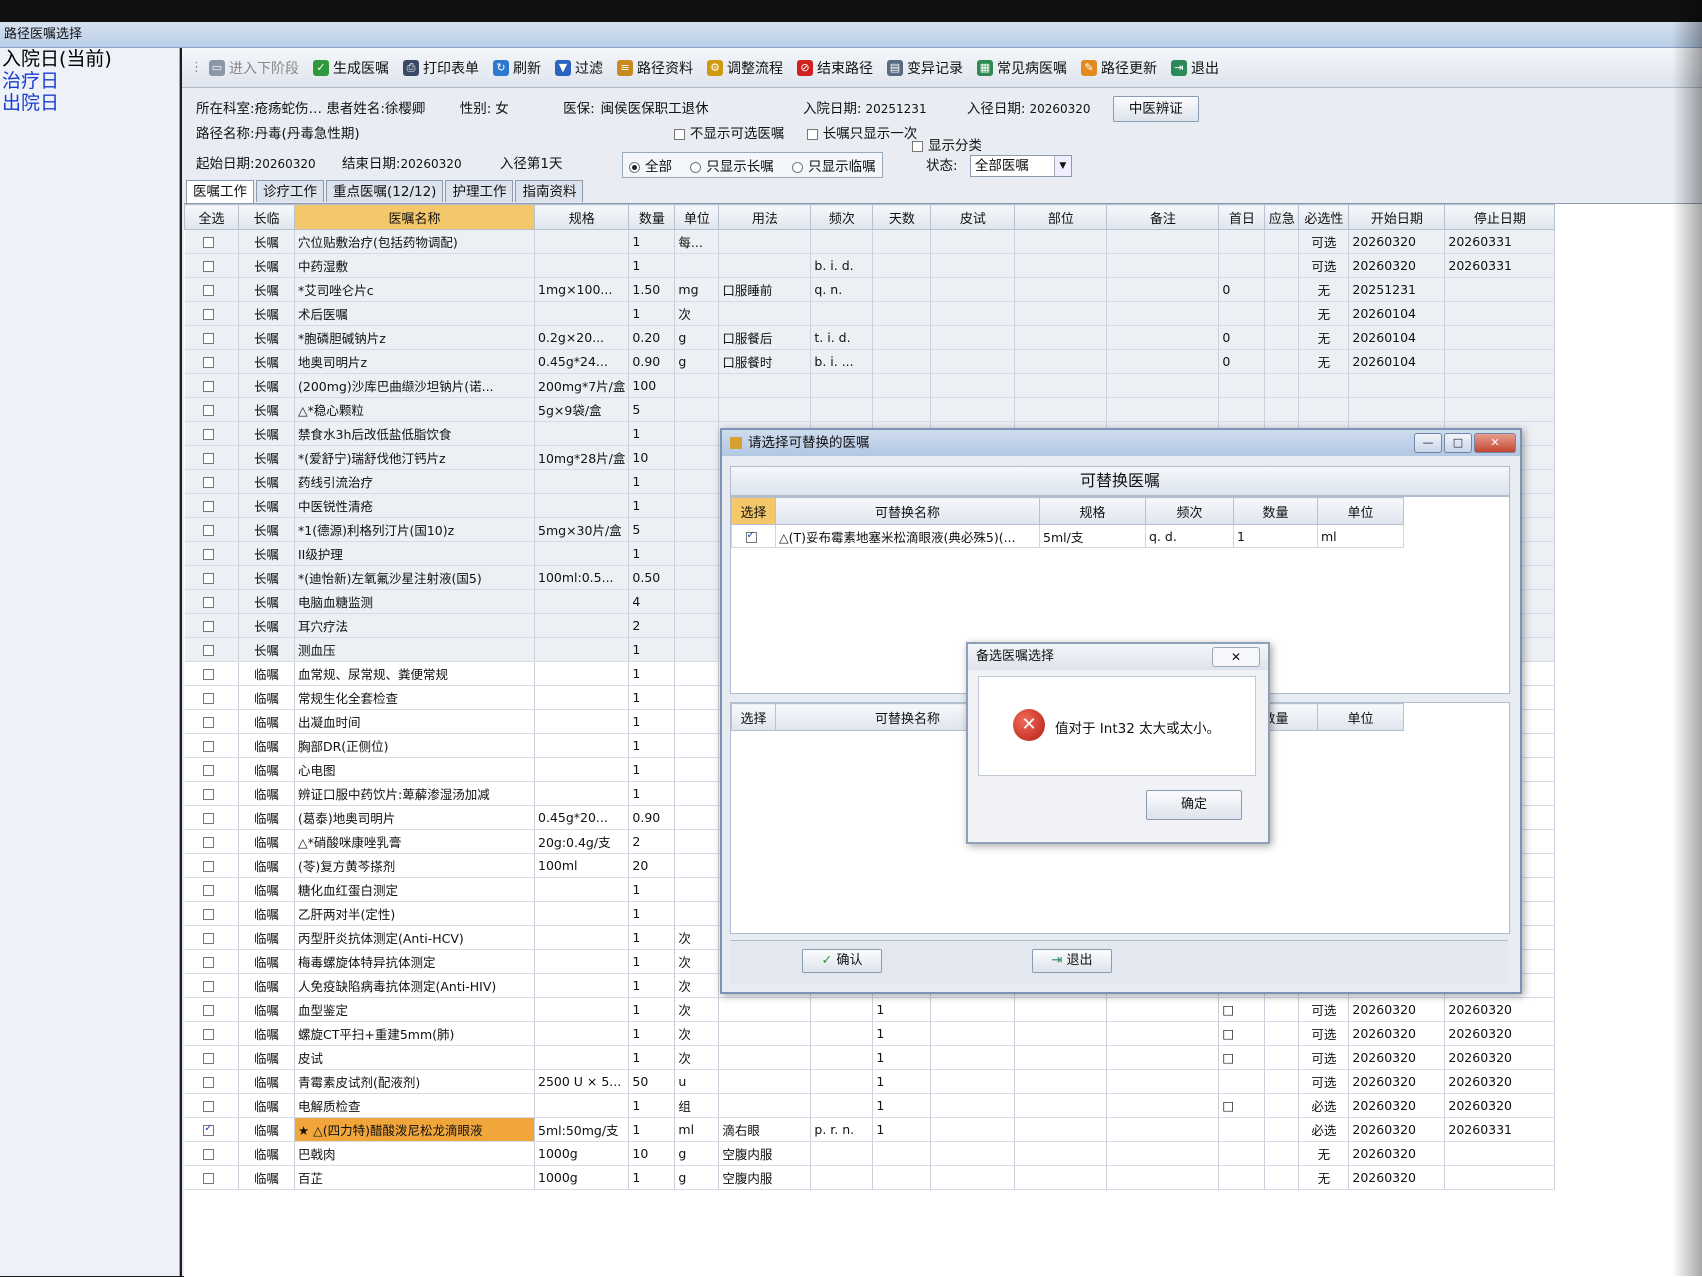 The height and width of the screenshot is (1277, 1702). I want to click on stage-nav-item: 入院日(当前), so click(89, 59).